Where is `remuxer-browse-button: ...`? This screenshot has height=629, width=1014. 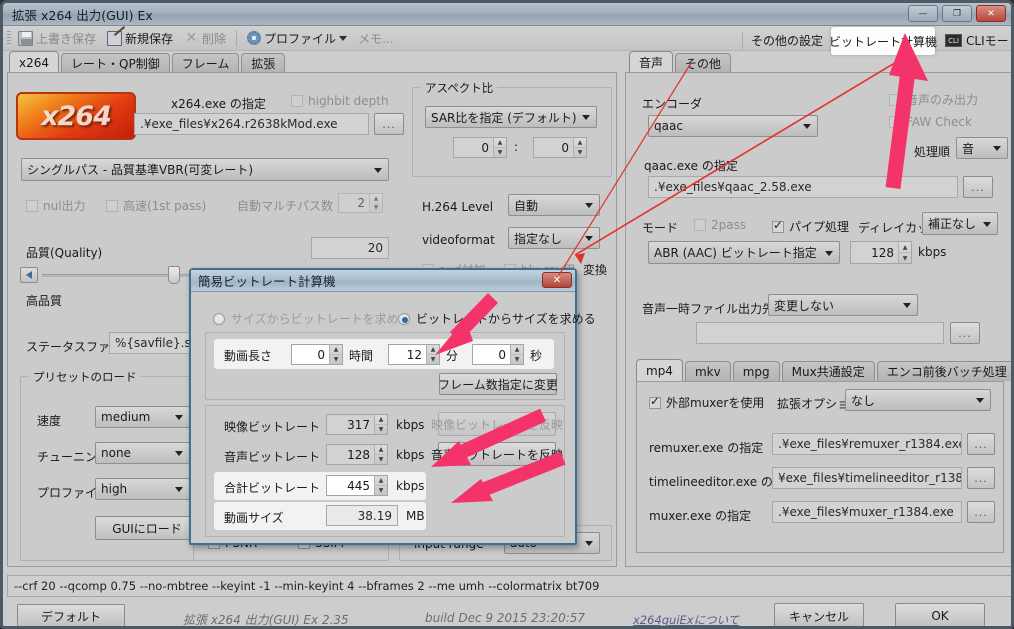
remuxer-browse-button: ... is located at coordinates (981, 444).